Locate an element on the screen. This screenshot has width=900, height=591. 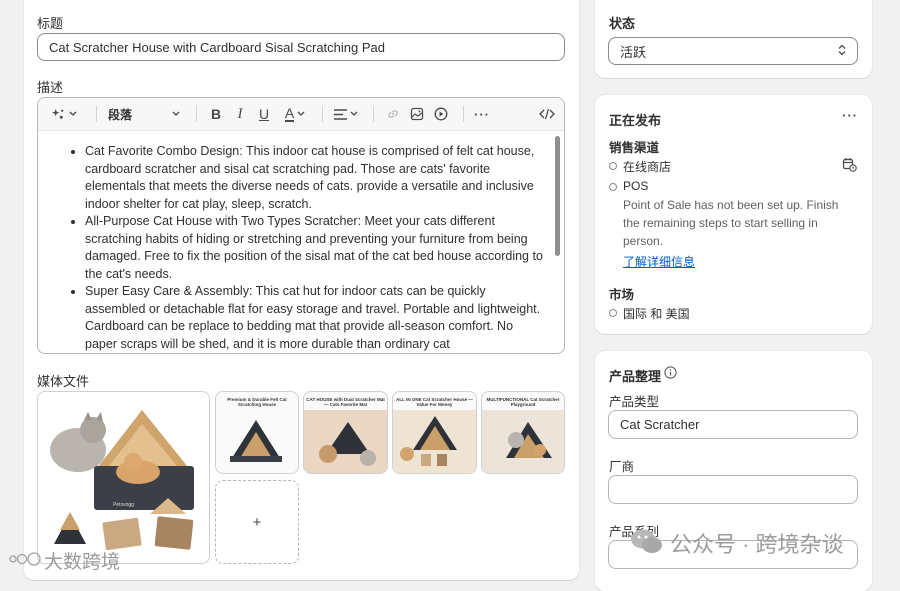
media-main-image: Petsvogg is located at coordinates (123, 477).